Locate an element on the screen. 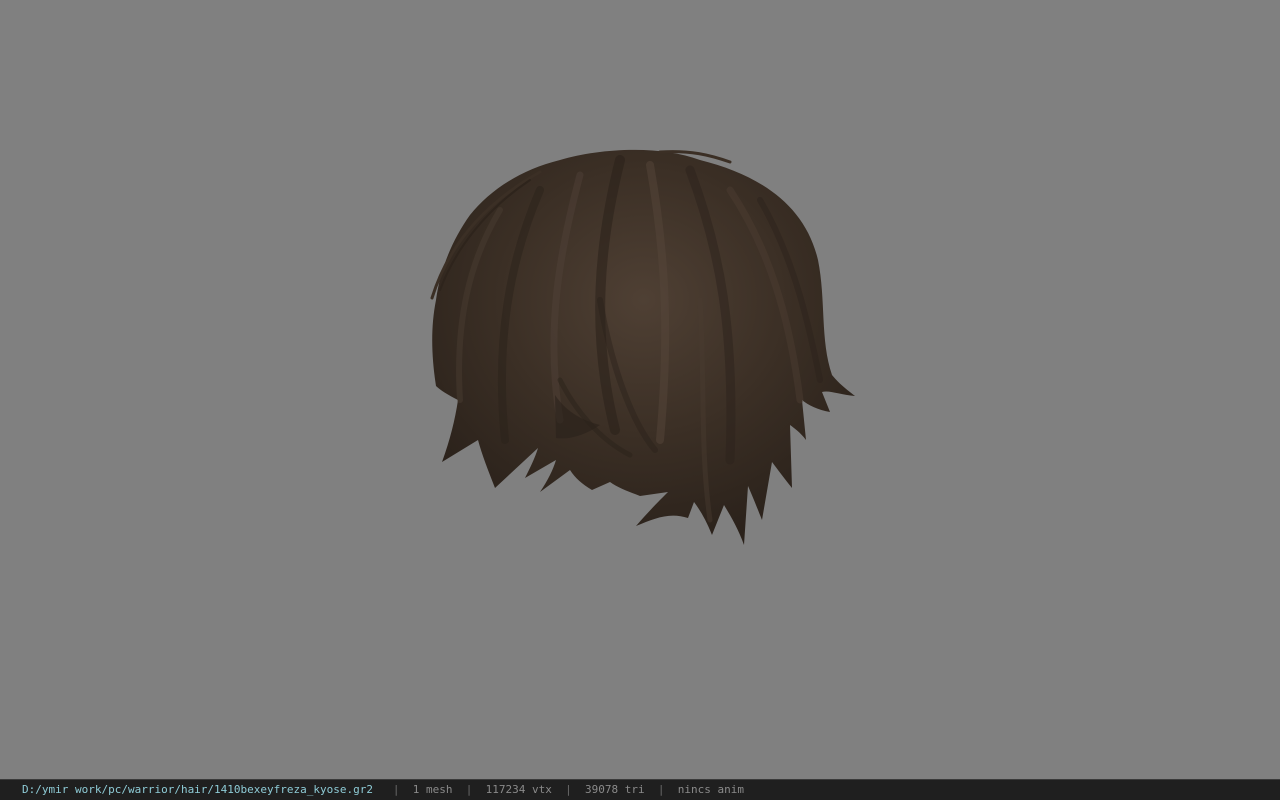 The width and height of the screenshot is (1280, 800). vertex-count: 117234 vtx is located at coordinates (518, 789).